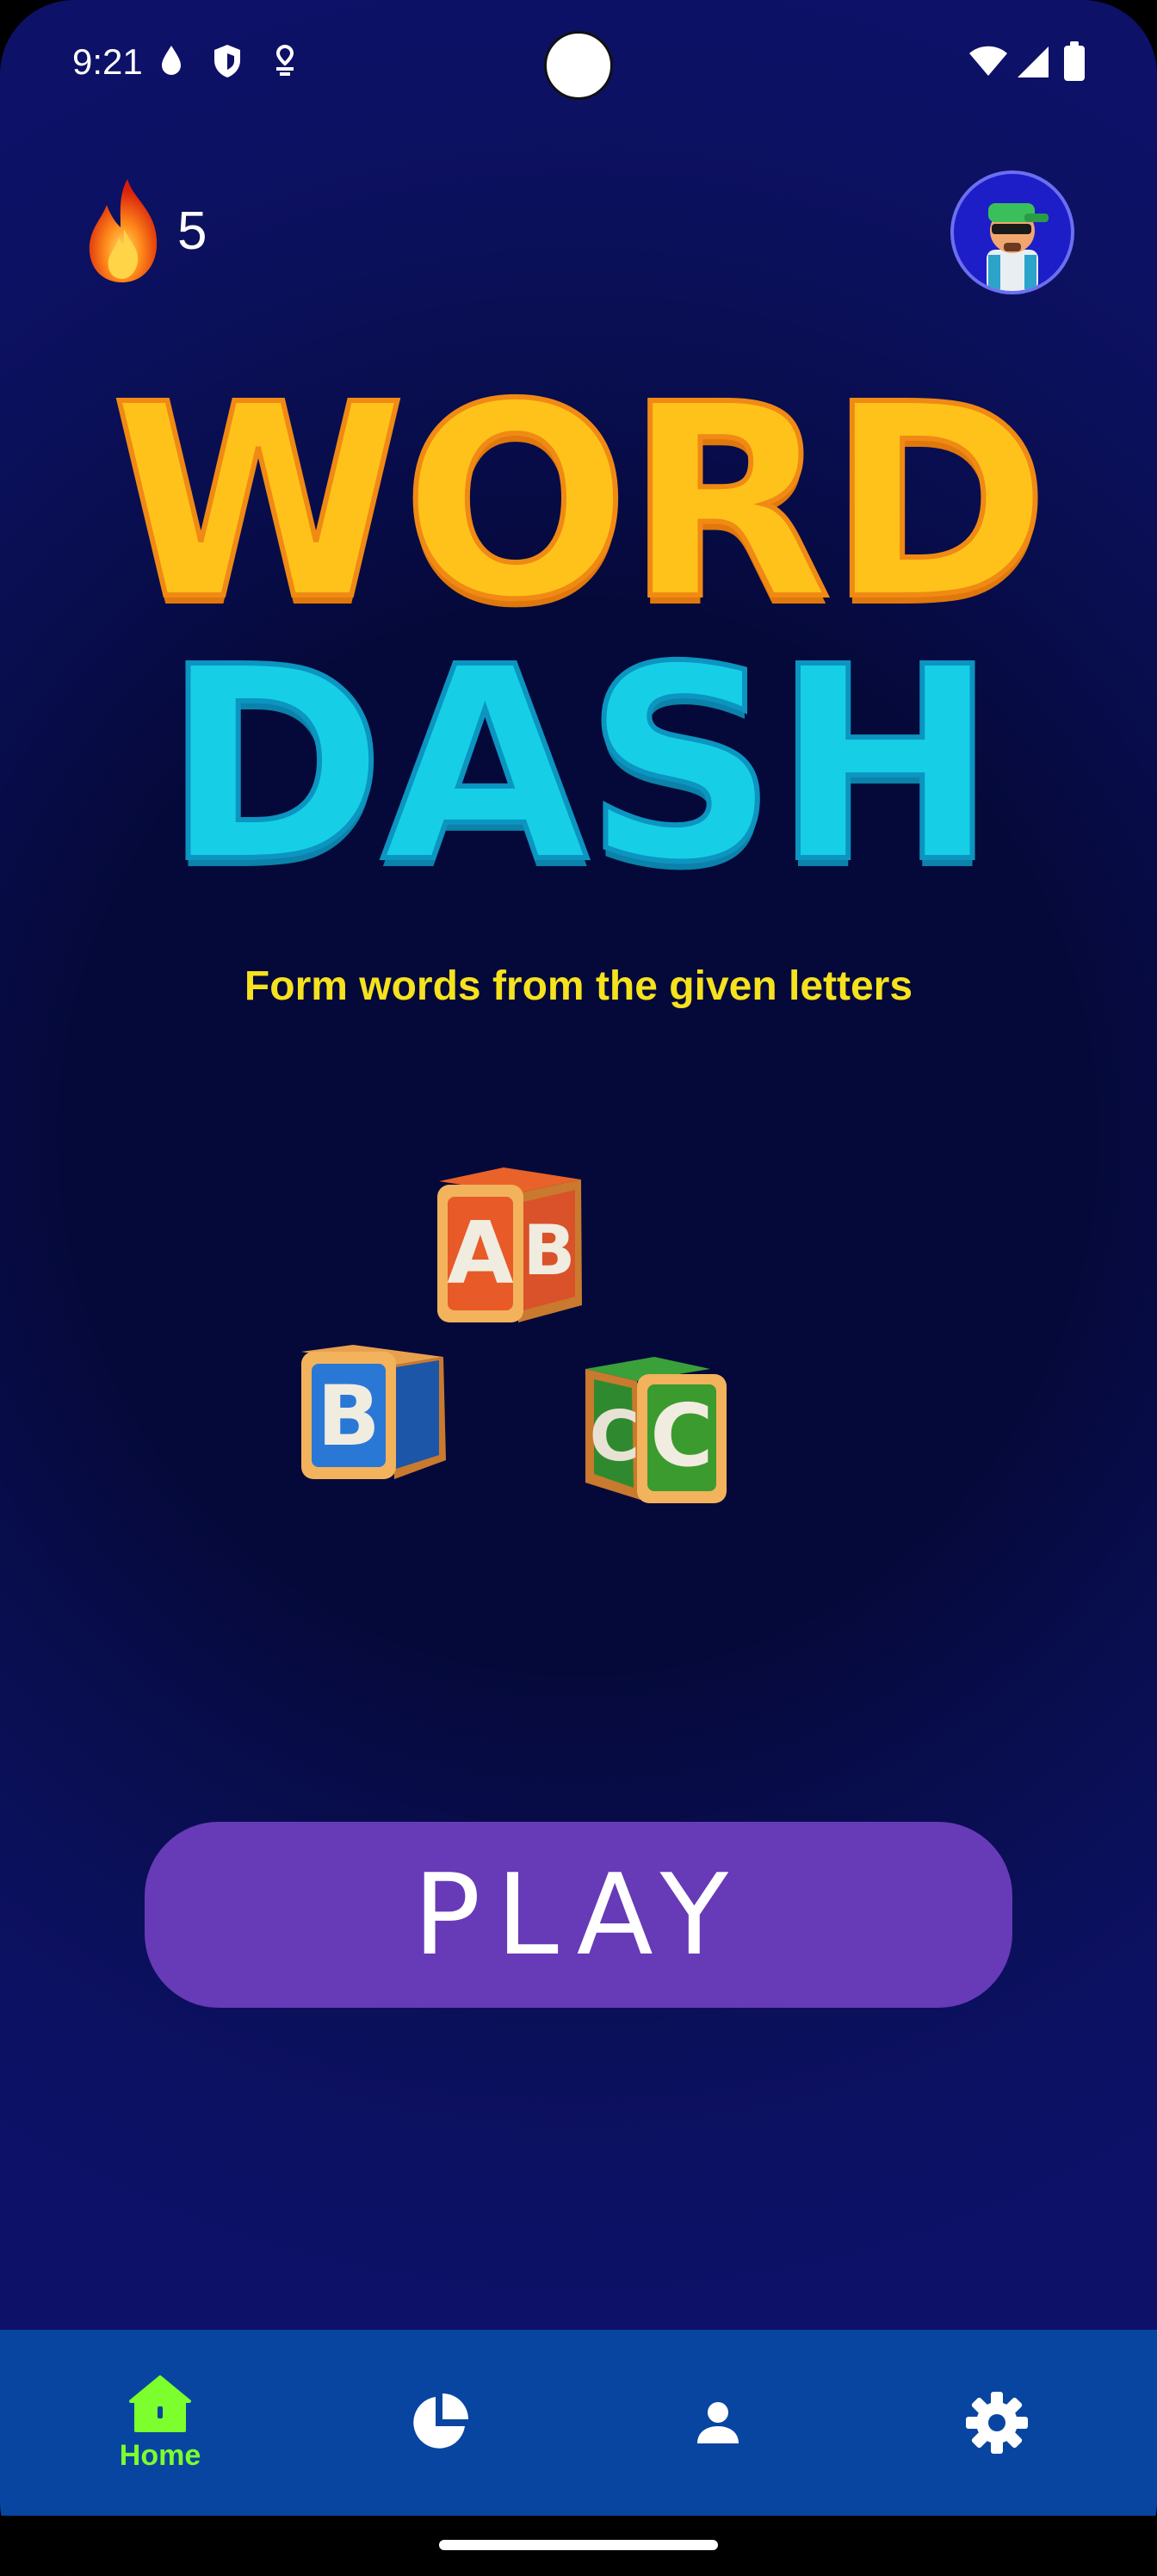  What do you see at coordinates (480, 1253) in the screenshot?
I see `block-letter-a: A` at bounding box center [480, 1253].